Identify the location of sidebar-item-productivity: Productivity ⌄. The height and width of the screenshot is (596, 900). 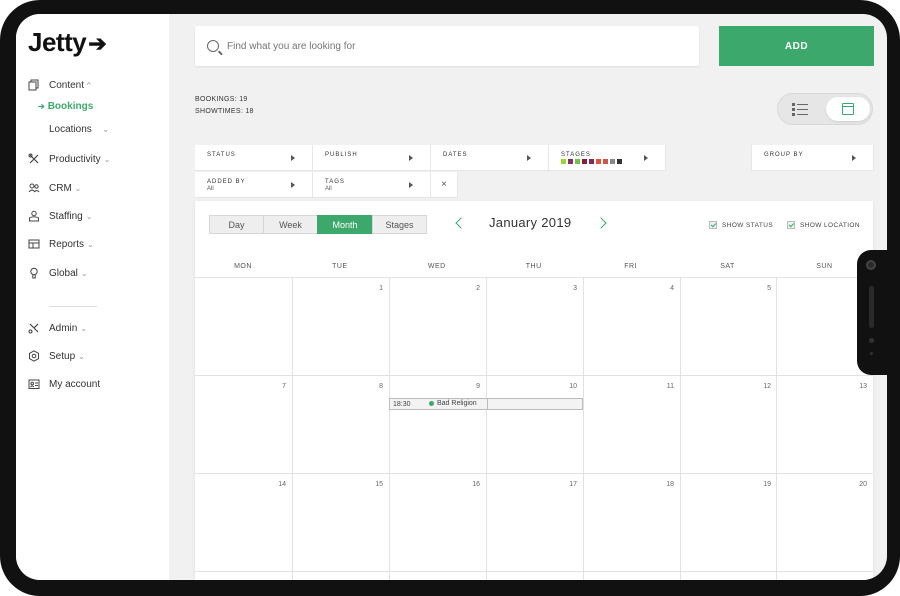
(69, 159).